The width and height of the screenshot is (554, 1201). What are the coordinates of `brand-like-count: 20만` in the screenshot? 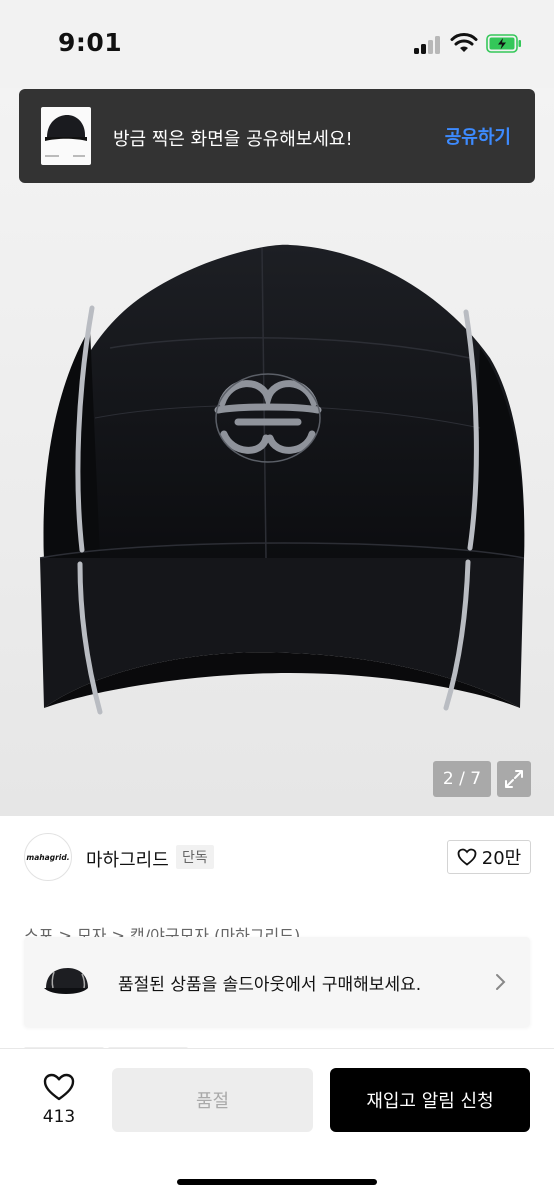 It's located at (501, 858).